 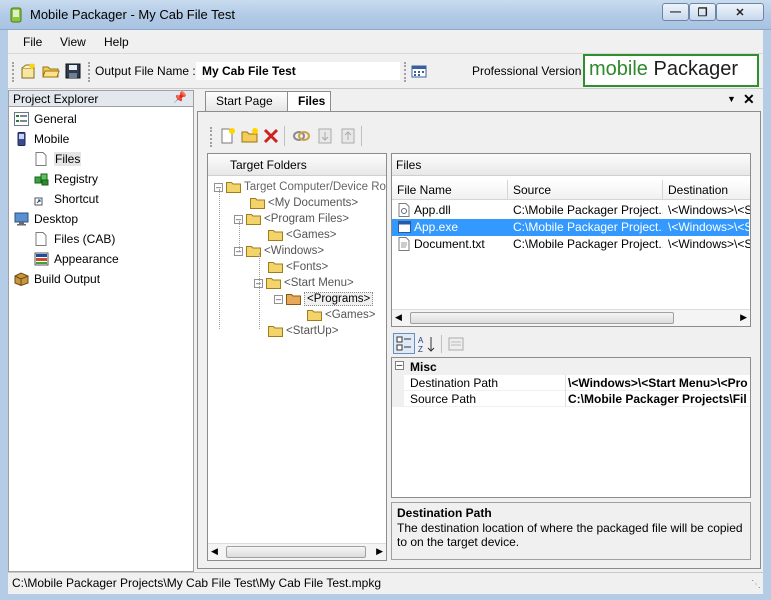 What do you see at coordinates (85, 239) in the screenshot?
I see `tree-item-label: Files (CAB)` at bounding box center [85, 239].